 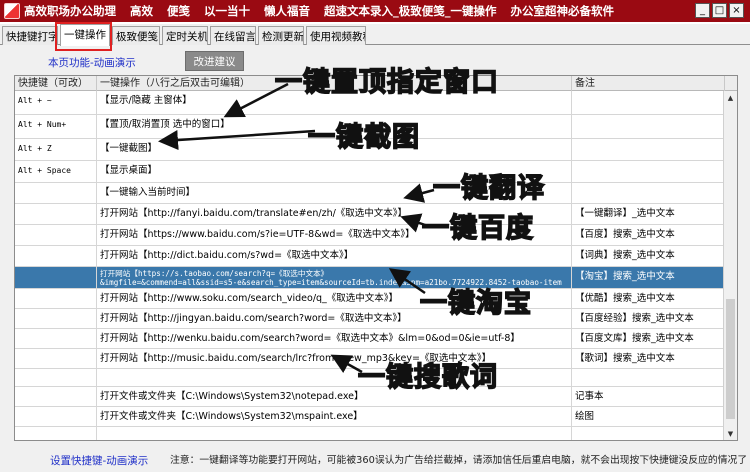 What do you see at coordinates (648, 83) in the screenshot?
I see `header-note: 备注` at bounding box center [648, 83].